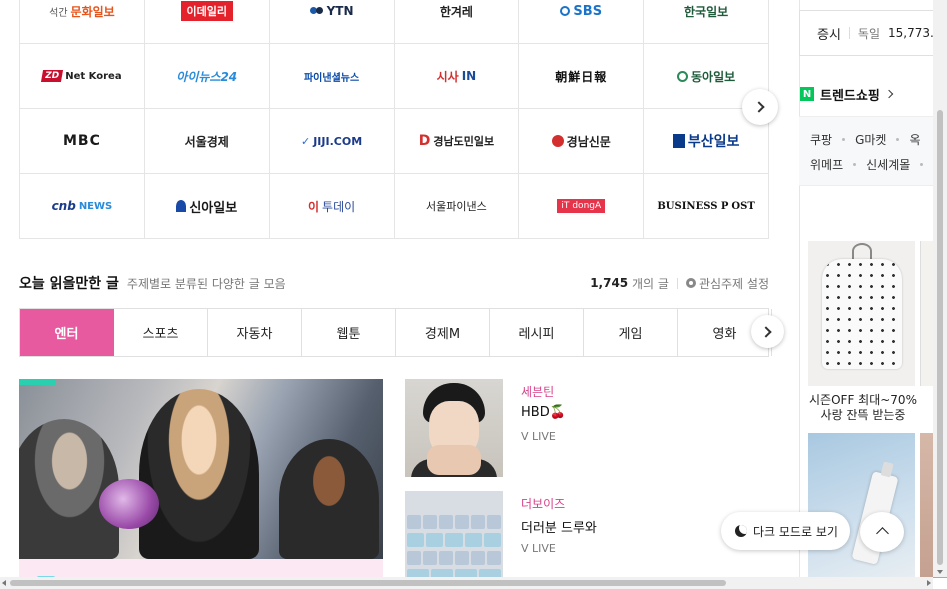 The width and height of the screenshot is (947, 589). Describe the element at coordinates (82, 141) in the screenshot. I see `press-mbc: MBC` at that location.